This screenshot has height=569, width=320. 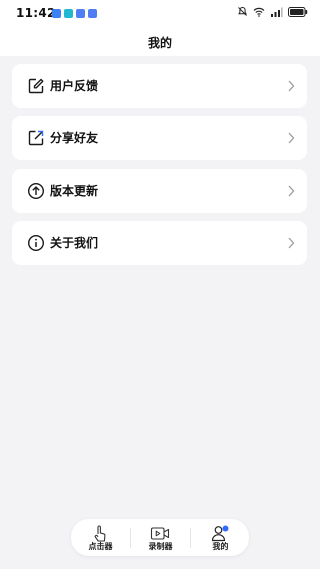 What do you see at coordinates (74, 191) in the screenshot?
I see `menu-item-label: 版本更新` at bounding box center [74, 191].